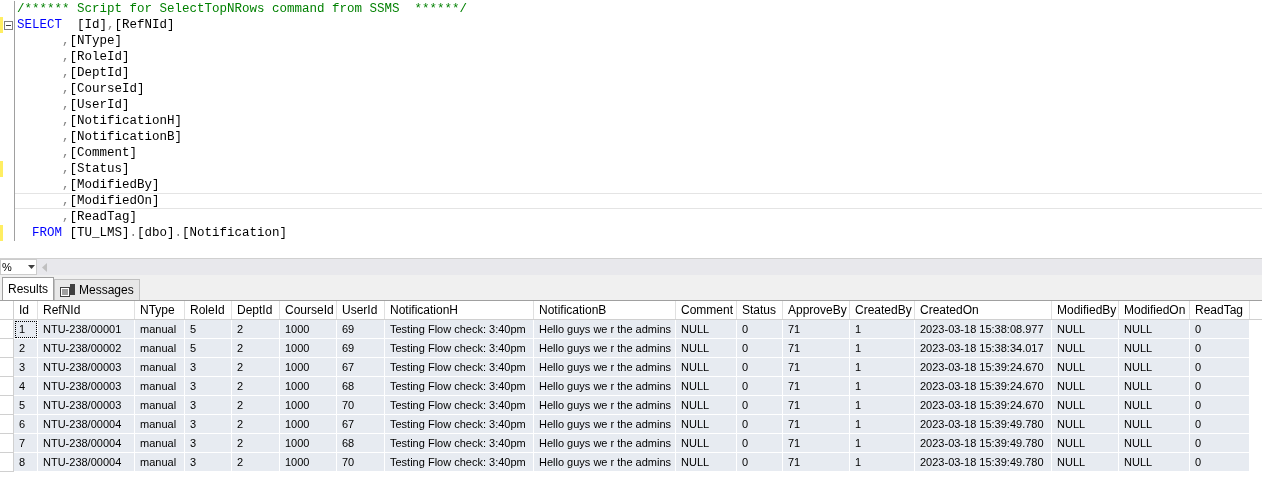 The height and width of the screenshot is (502, 1262). What do you see at coordinates (99, 217) in the screenshot?
I see `code-line: ,[ReadTag]` at bounding box center [99, 217].